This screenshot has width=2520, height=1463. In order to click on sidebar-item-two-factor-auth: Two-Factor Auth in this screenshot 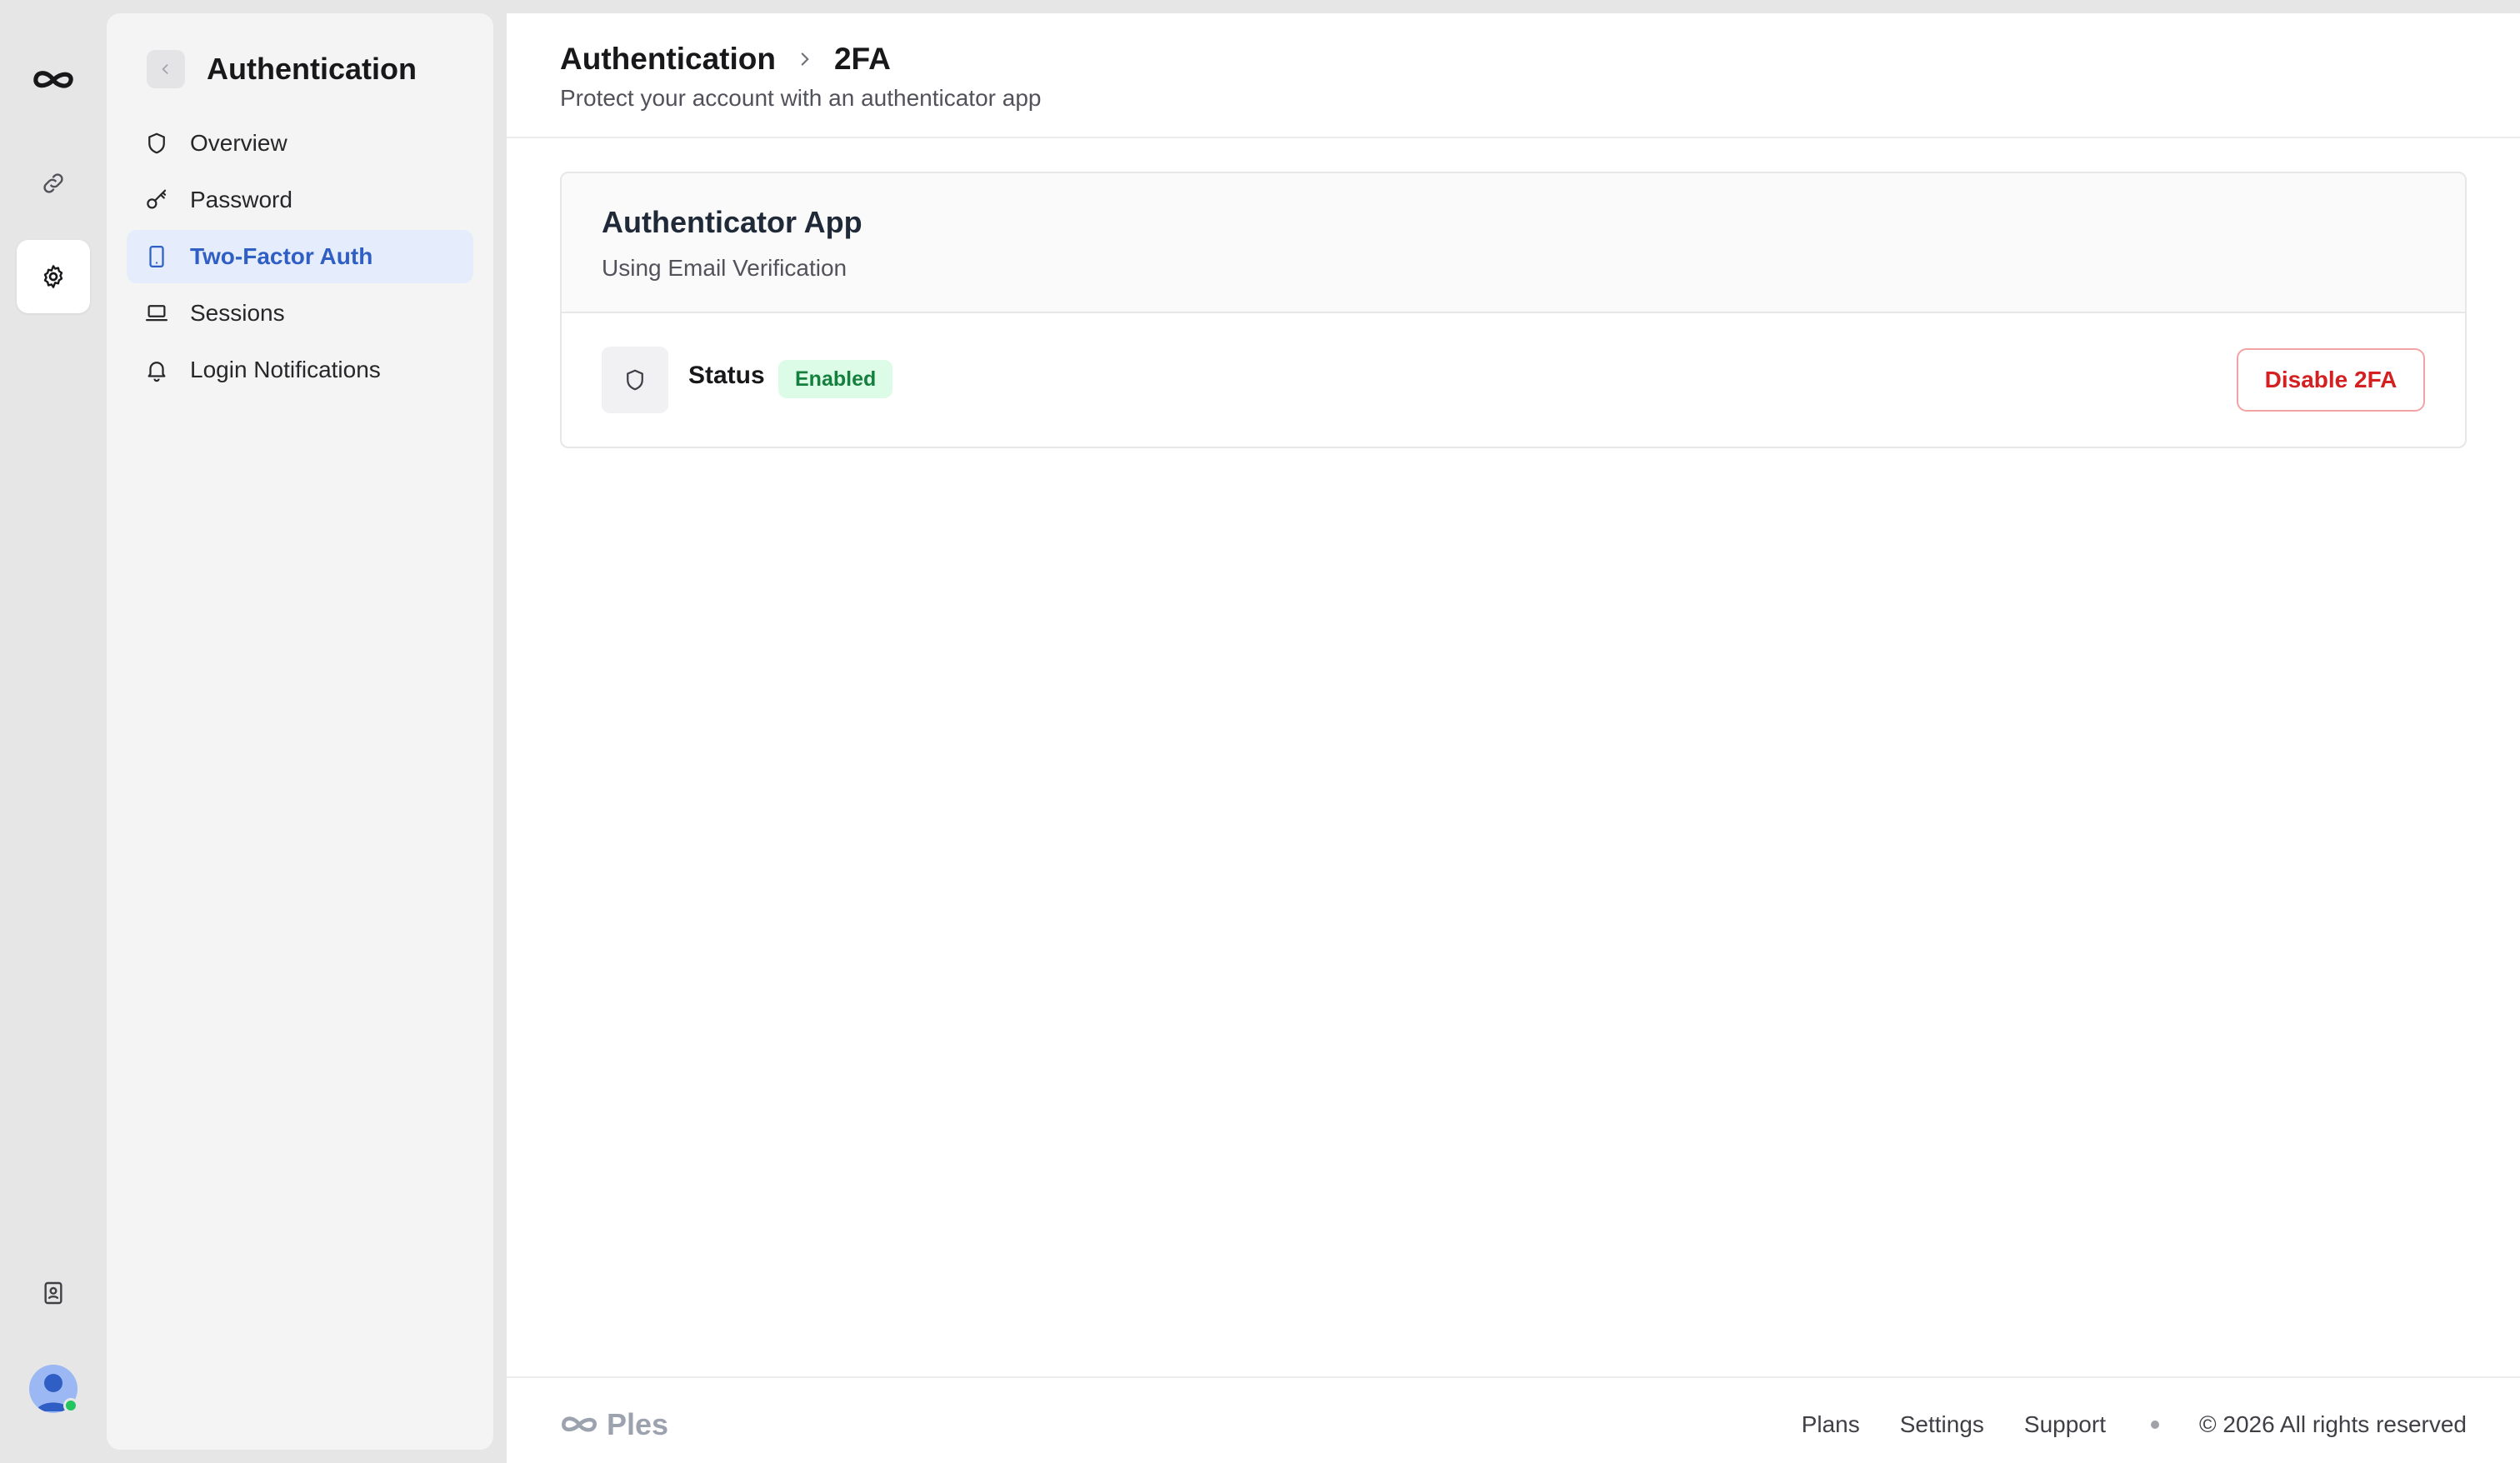, I will do `click(300, 256)`.